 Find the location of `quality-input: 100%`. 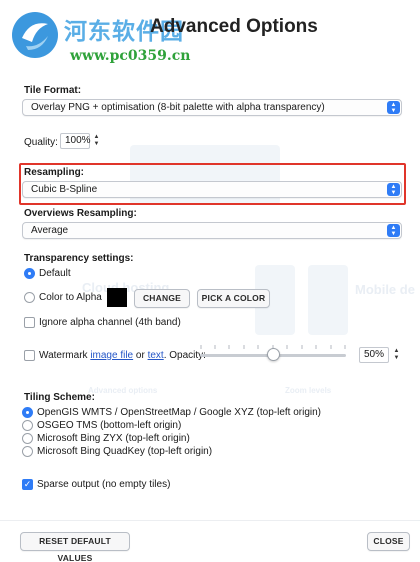

quality-input: 100% is located at coordinates (75, 141).